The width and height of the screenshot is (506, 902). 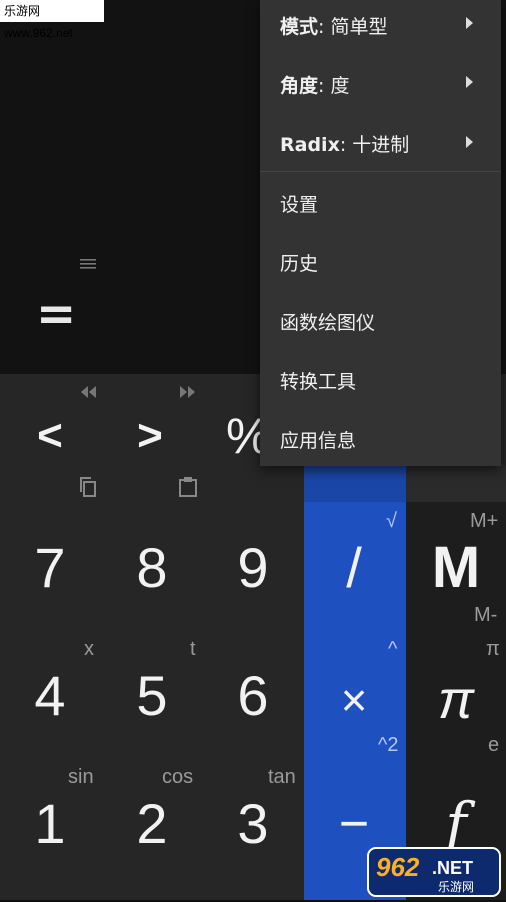 I want to click on menu-item-angle: 角度: 度, so click(x=314, y=84).